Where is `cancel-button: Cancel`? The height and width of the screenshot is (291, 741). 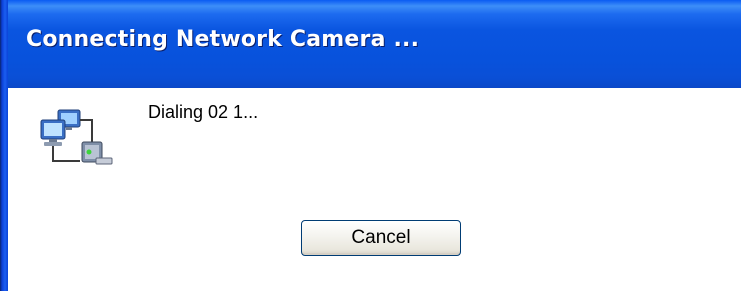
cancel-button: Cancel is located at coordinates (381, 238).